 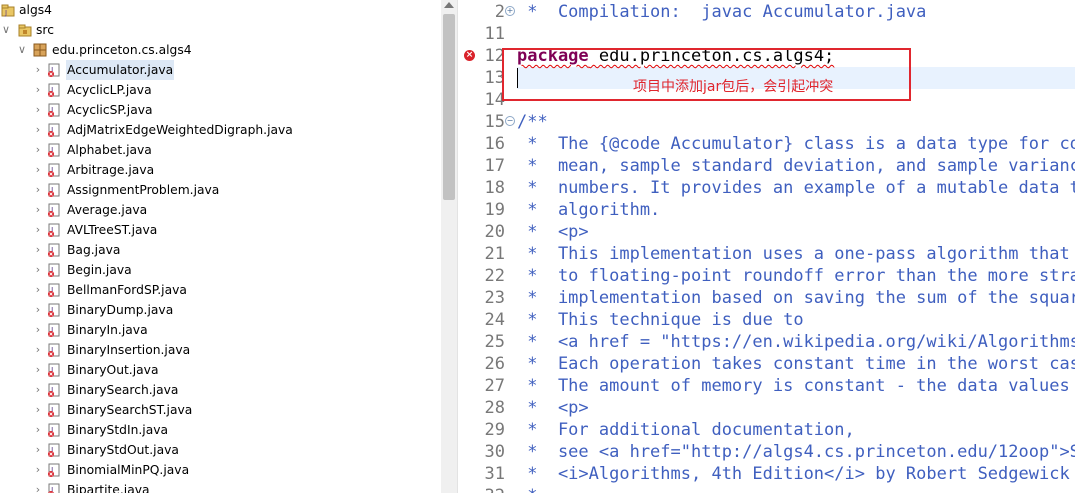 I want to click on line-number: 24, so click(x=494, y=320).